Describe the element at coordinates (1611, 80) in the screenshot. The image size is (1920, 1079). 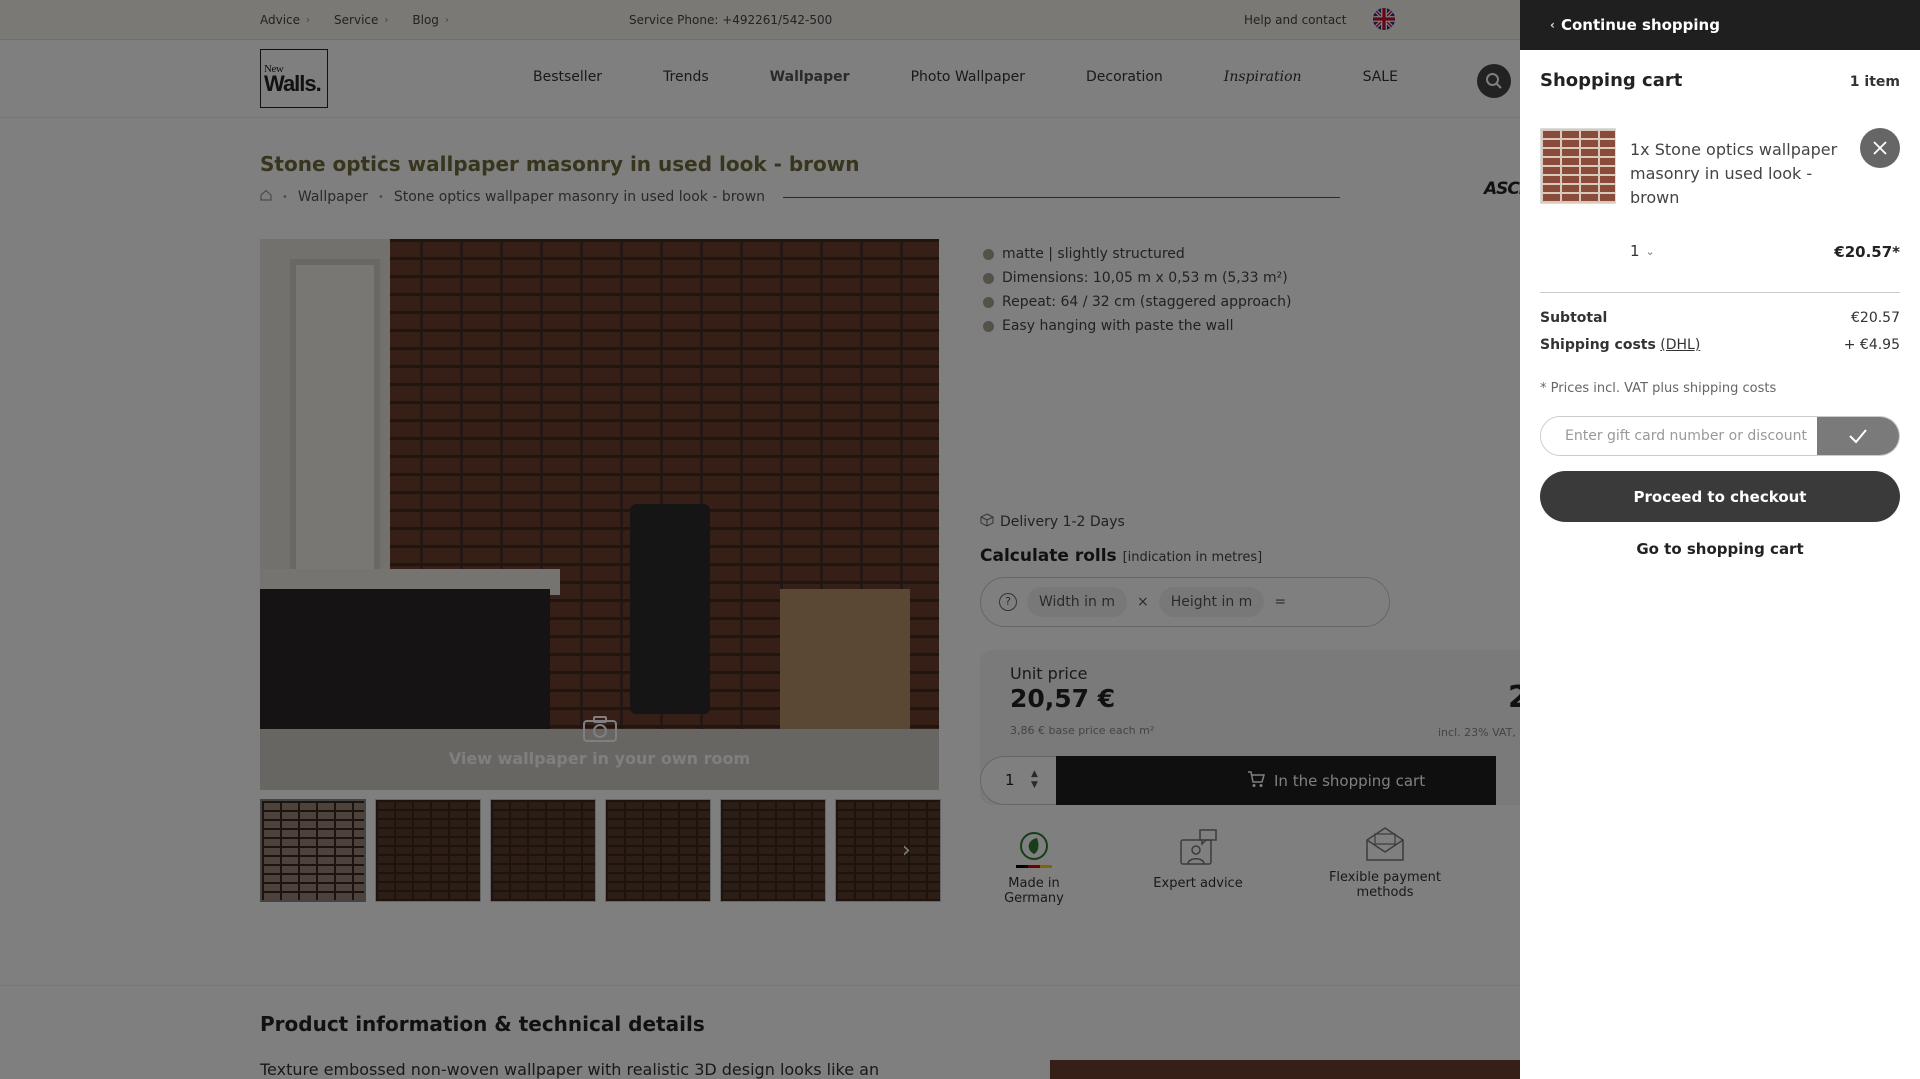
I see `cart-title: Shopping cart` at that location.